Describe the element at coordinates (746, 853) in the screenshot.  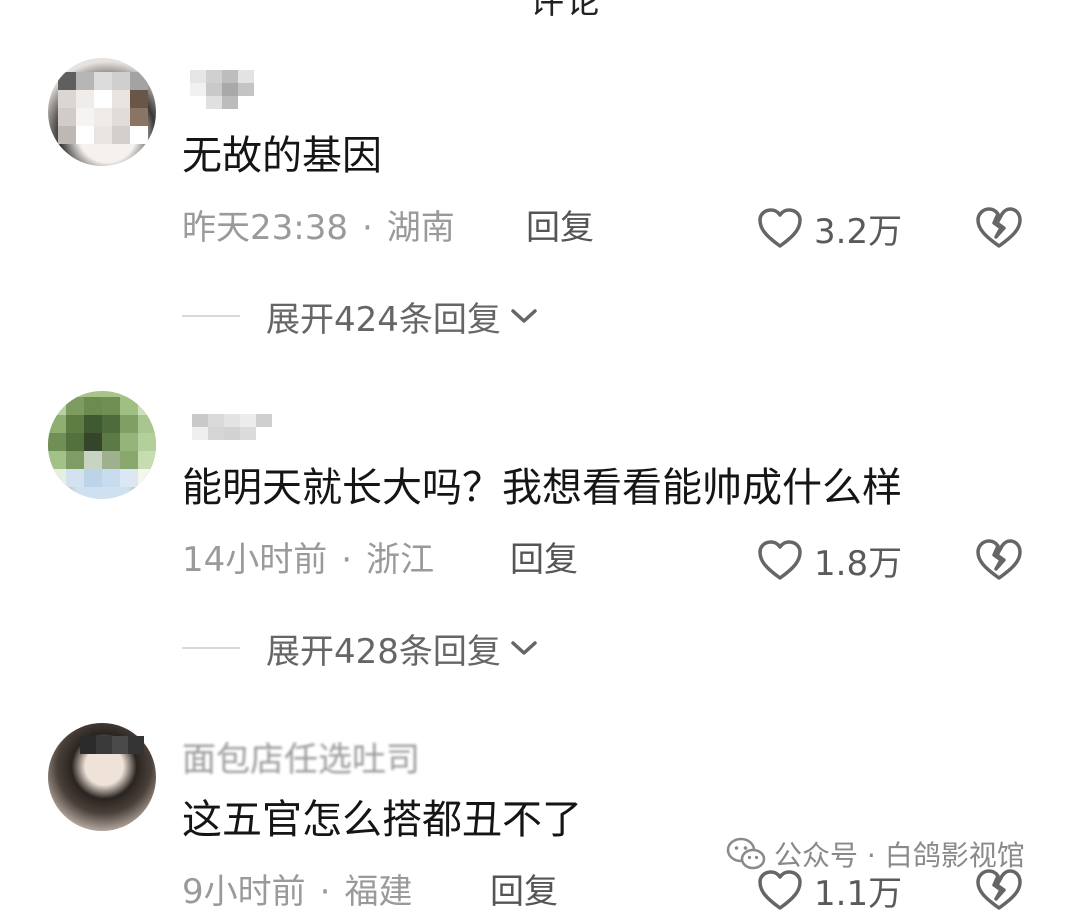
I see `wechat-icon` at that location.